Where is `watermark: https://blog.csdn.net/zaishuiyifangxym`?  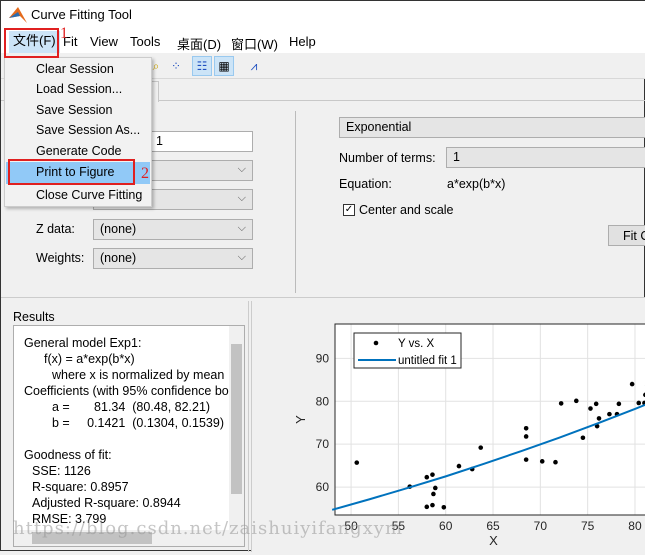 watermark: https://blog.csdn.net/zaishuiyifangxym is located at coordinates (208, 528).